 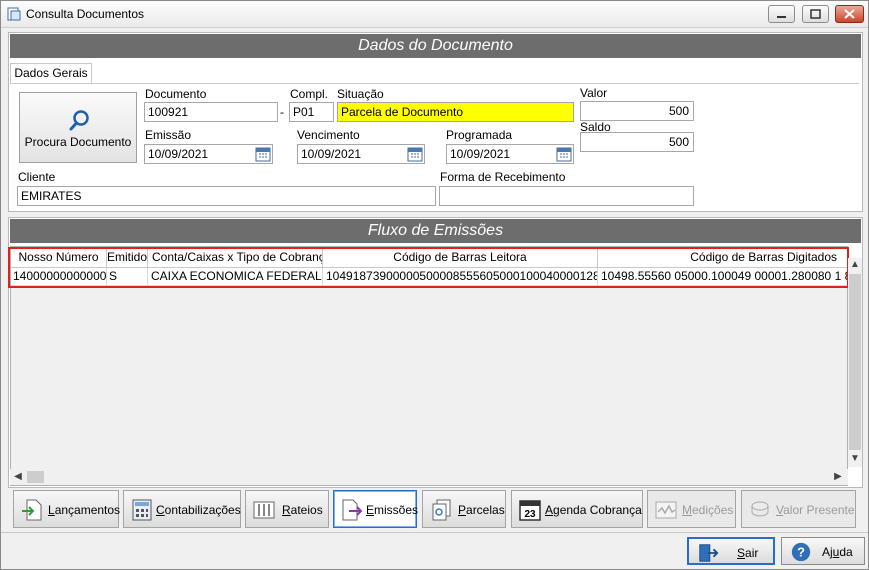 I want to click on search-icon, so click(x=79, y=120).